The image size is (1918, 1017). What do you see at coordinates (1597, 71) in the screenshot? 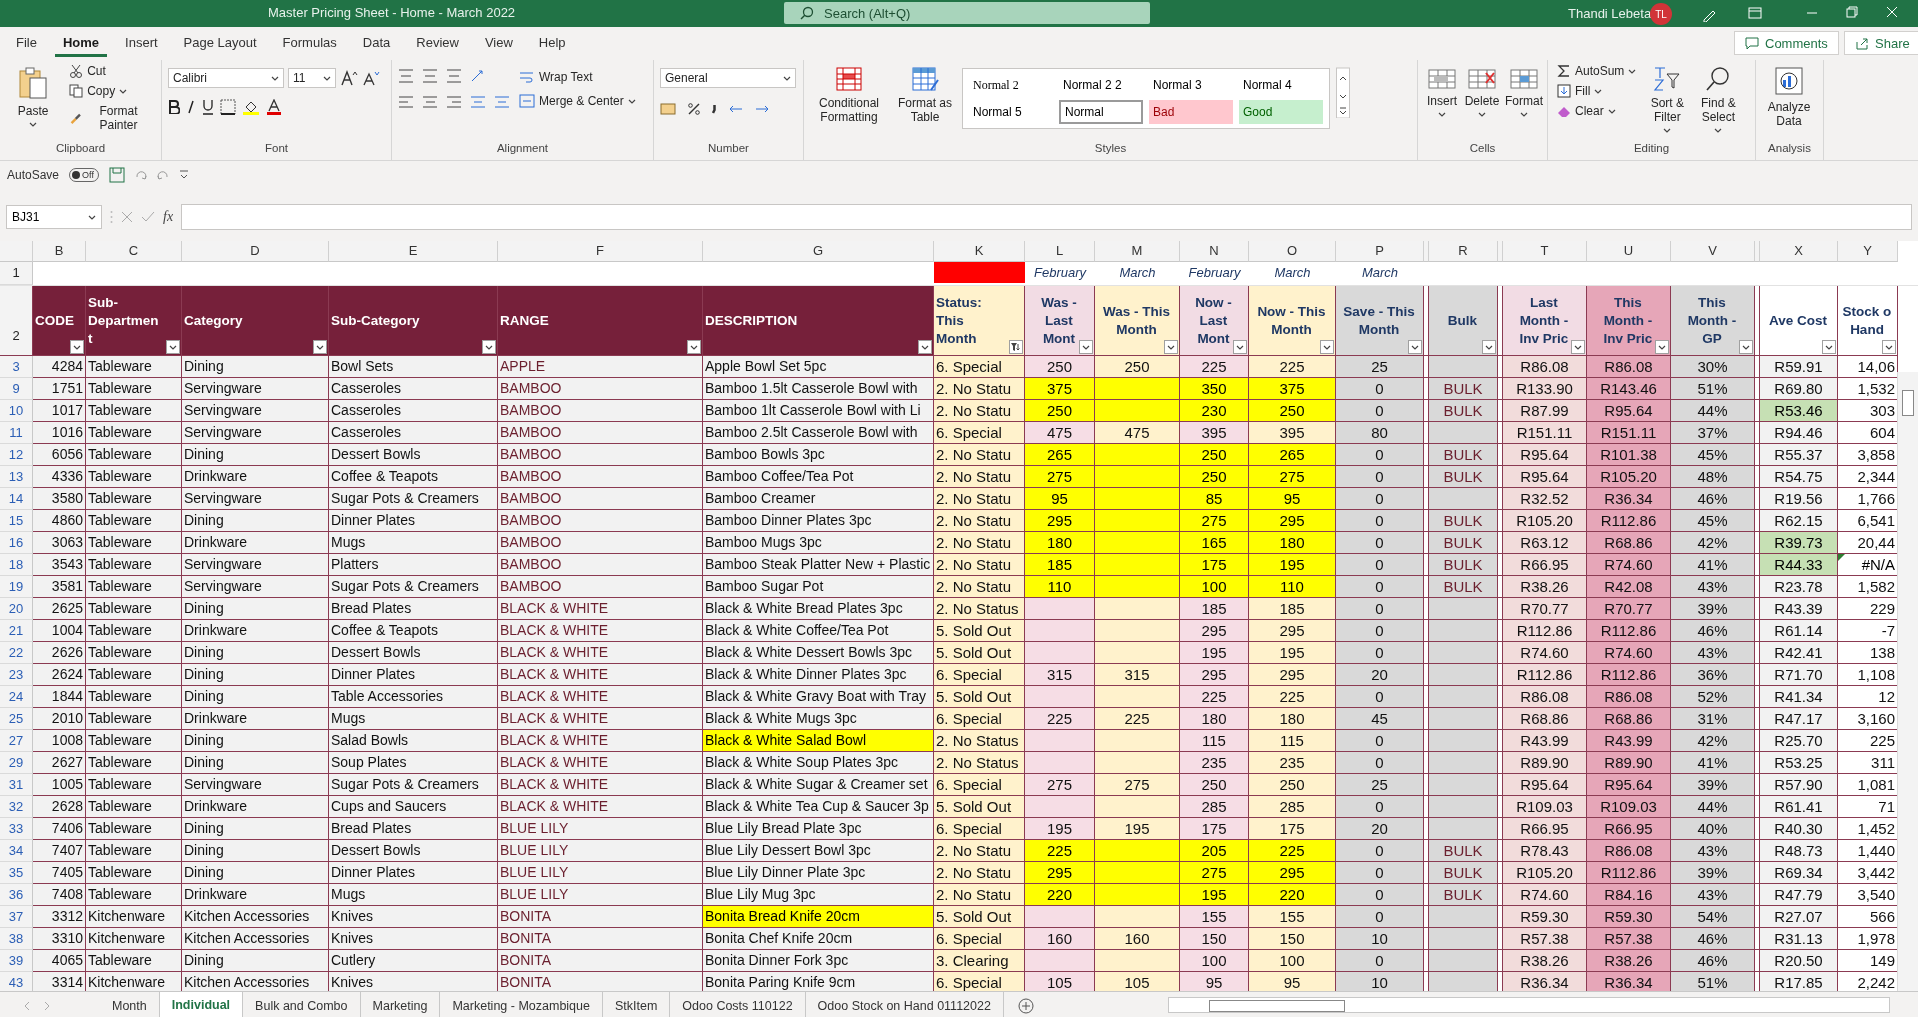
I see `autosum-button: AutoSum` at bounding box center [1597, 71].